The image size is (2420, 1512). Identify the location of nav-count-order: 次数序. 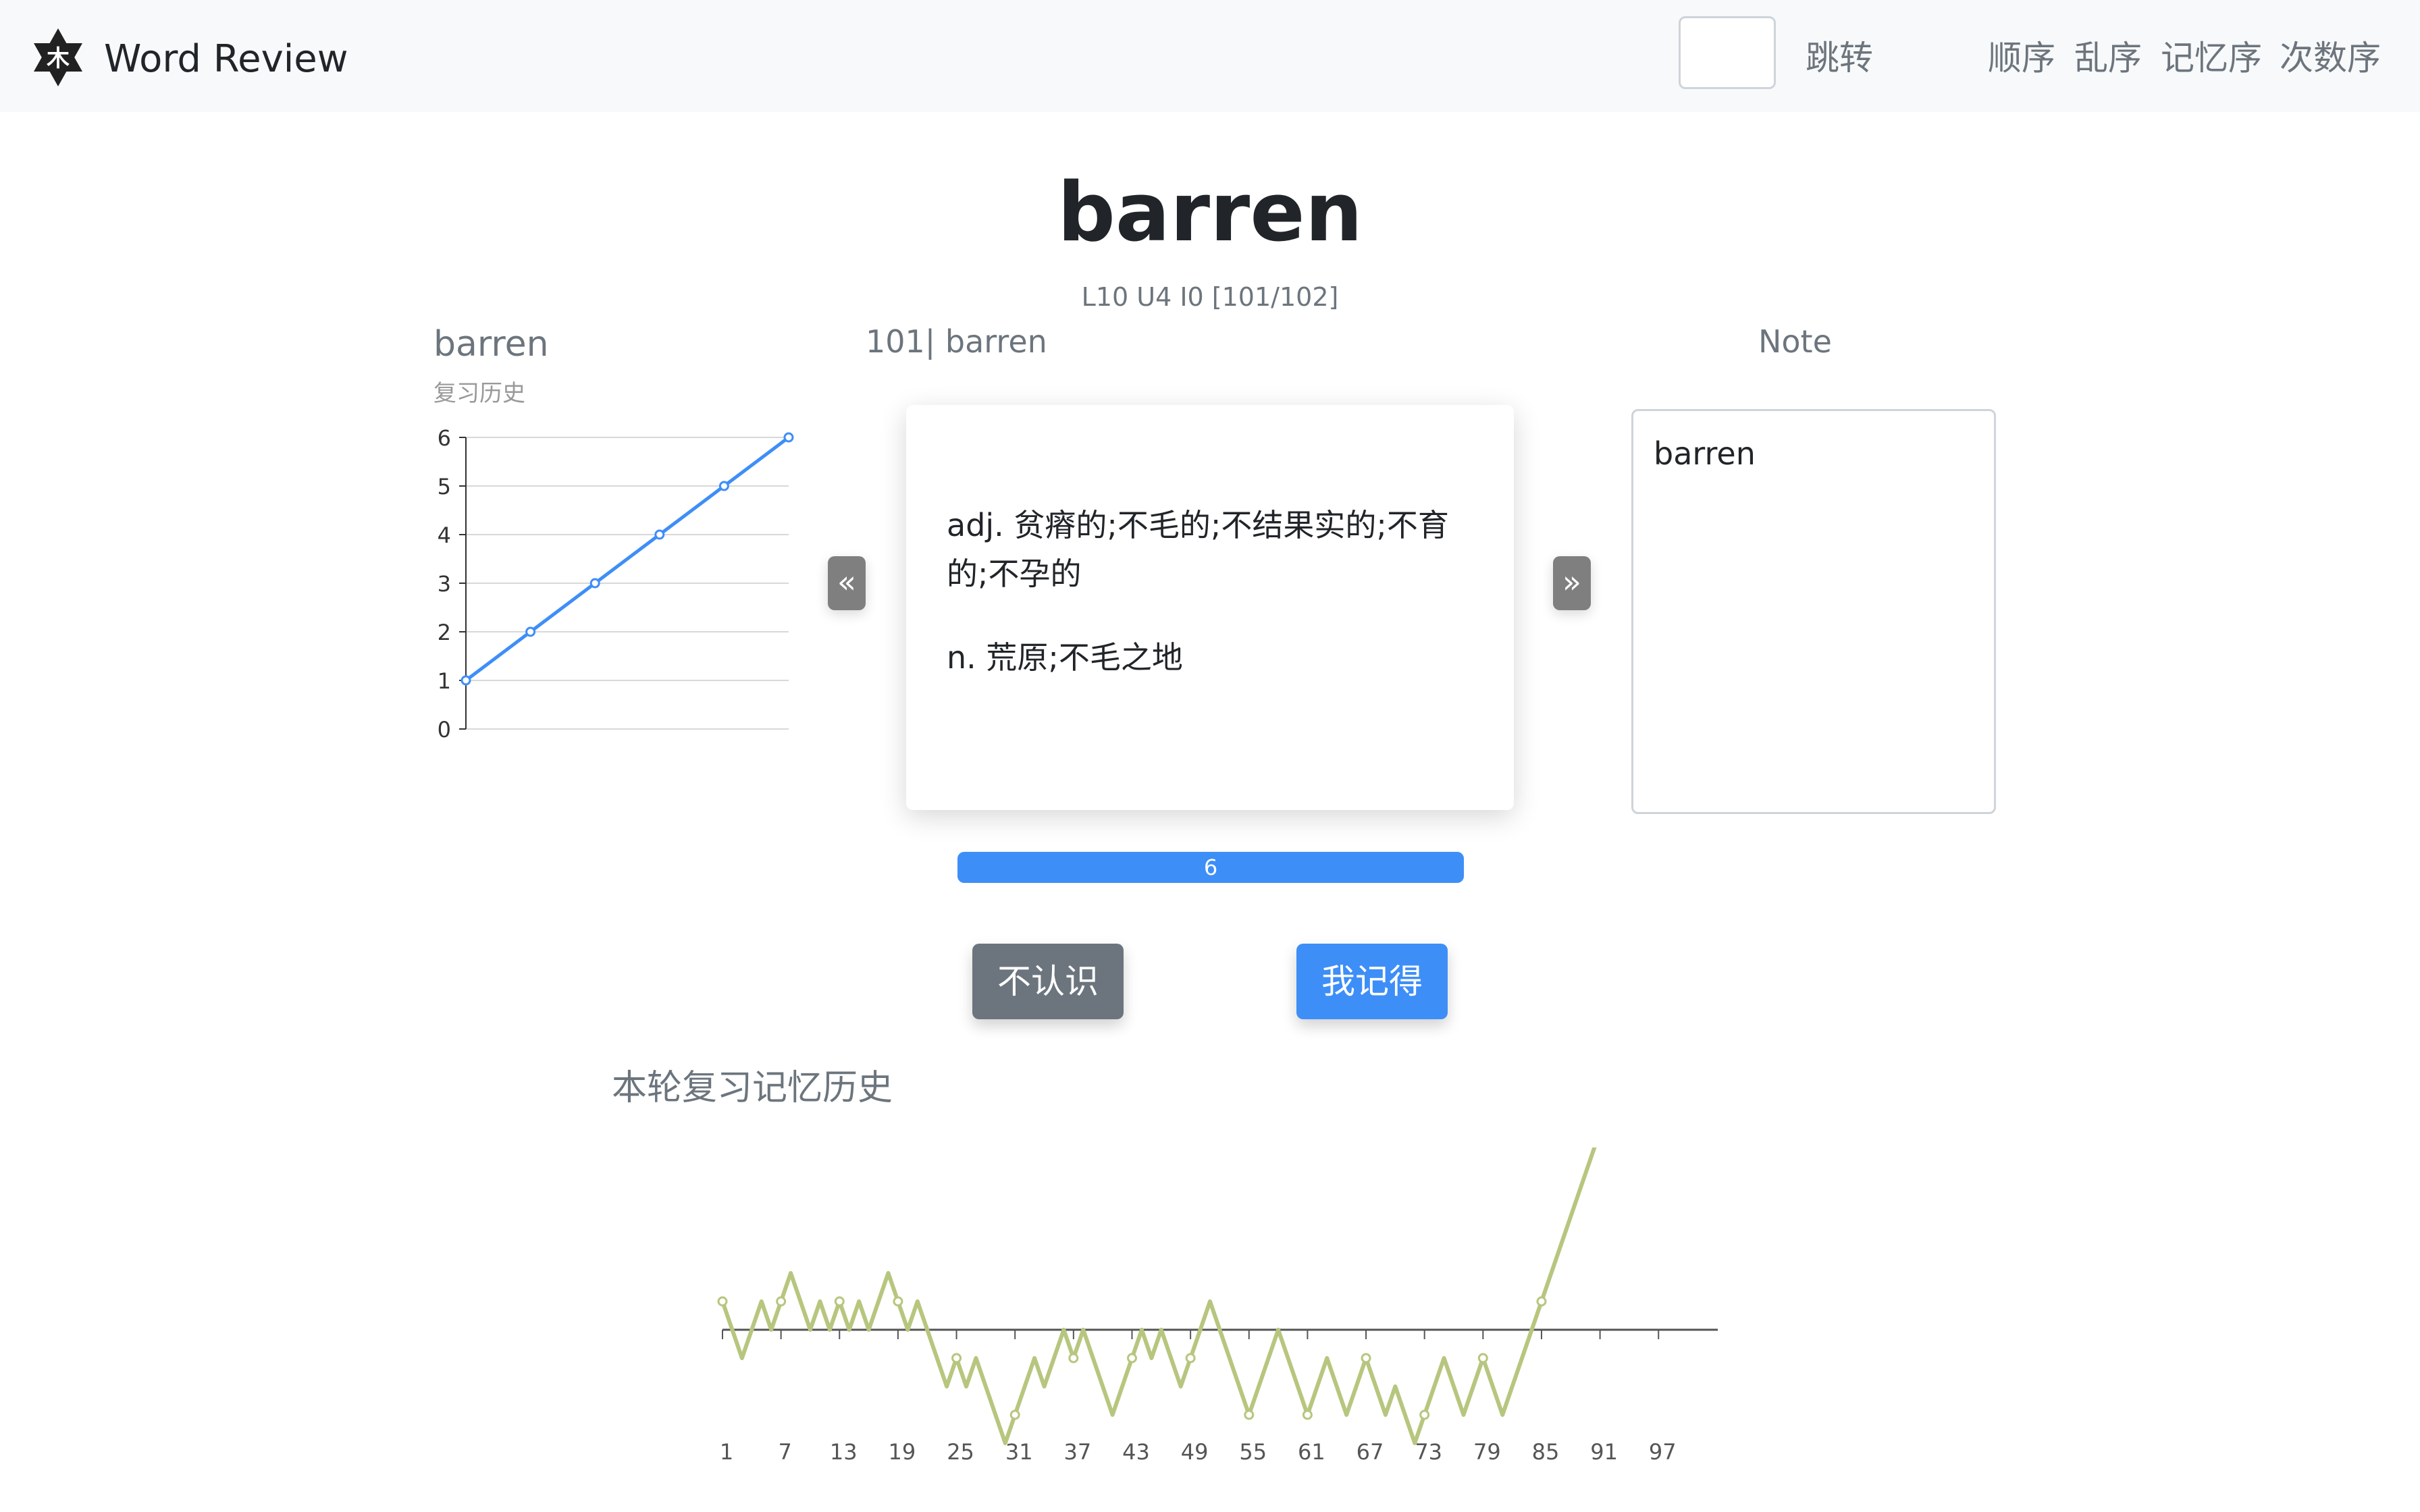
(2330, 58).